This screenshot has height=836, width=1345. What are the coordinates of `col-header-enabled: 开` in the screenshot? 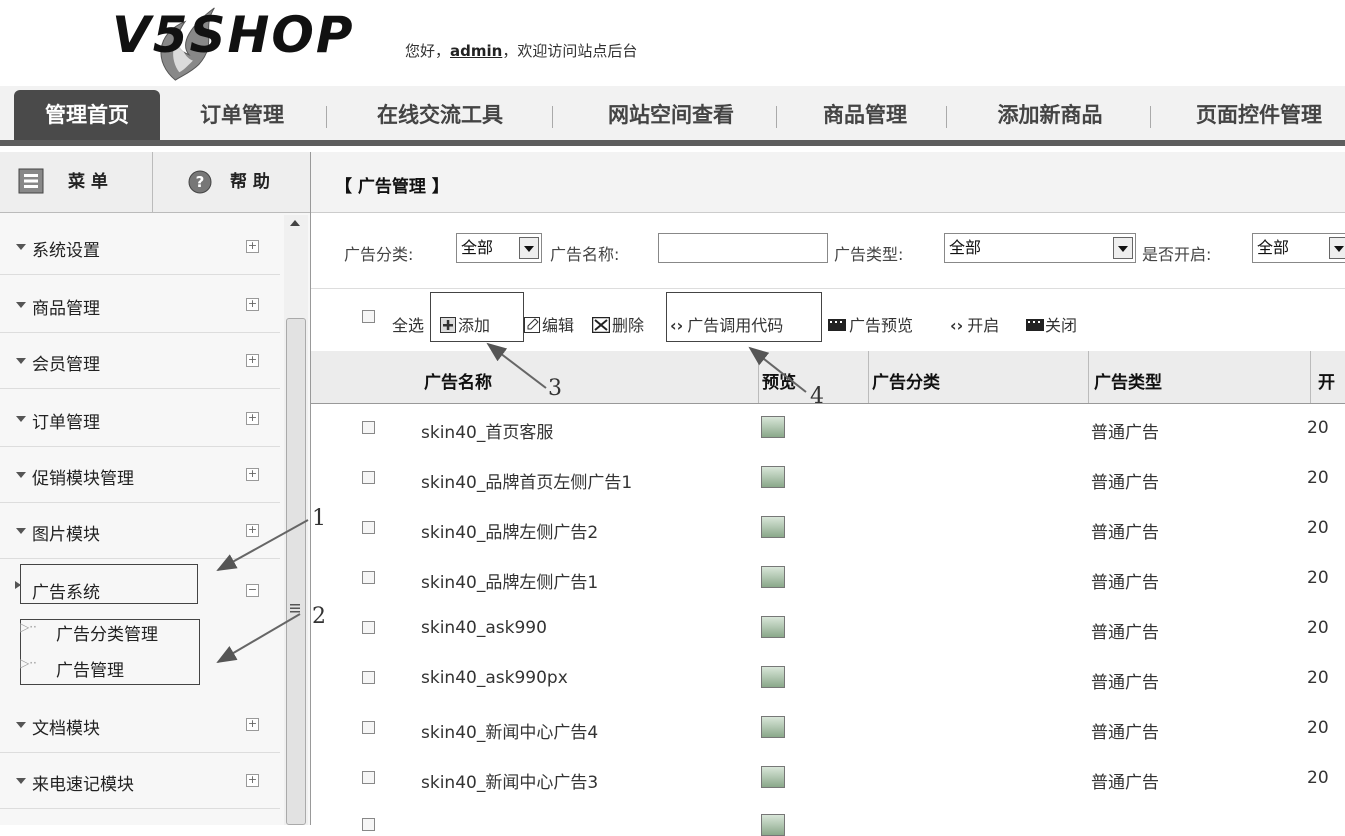 It's located at (1326, 380).